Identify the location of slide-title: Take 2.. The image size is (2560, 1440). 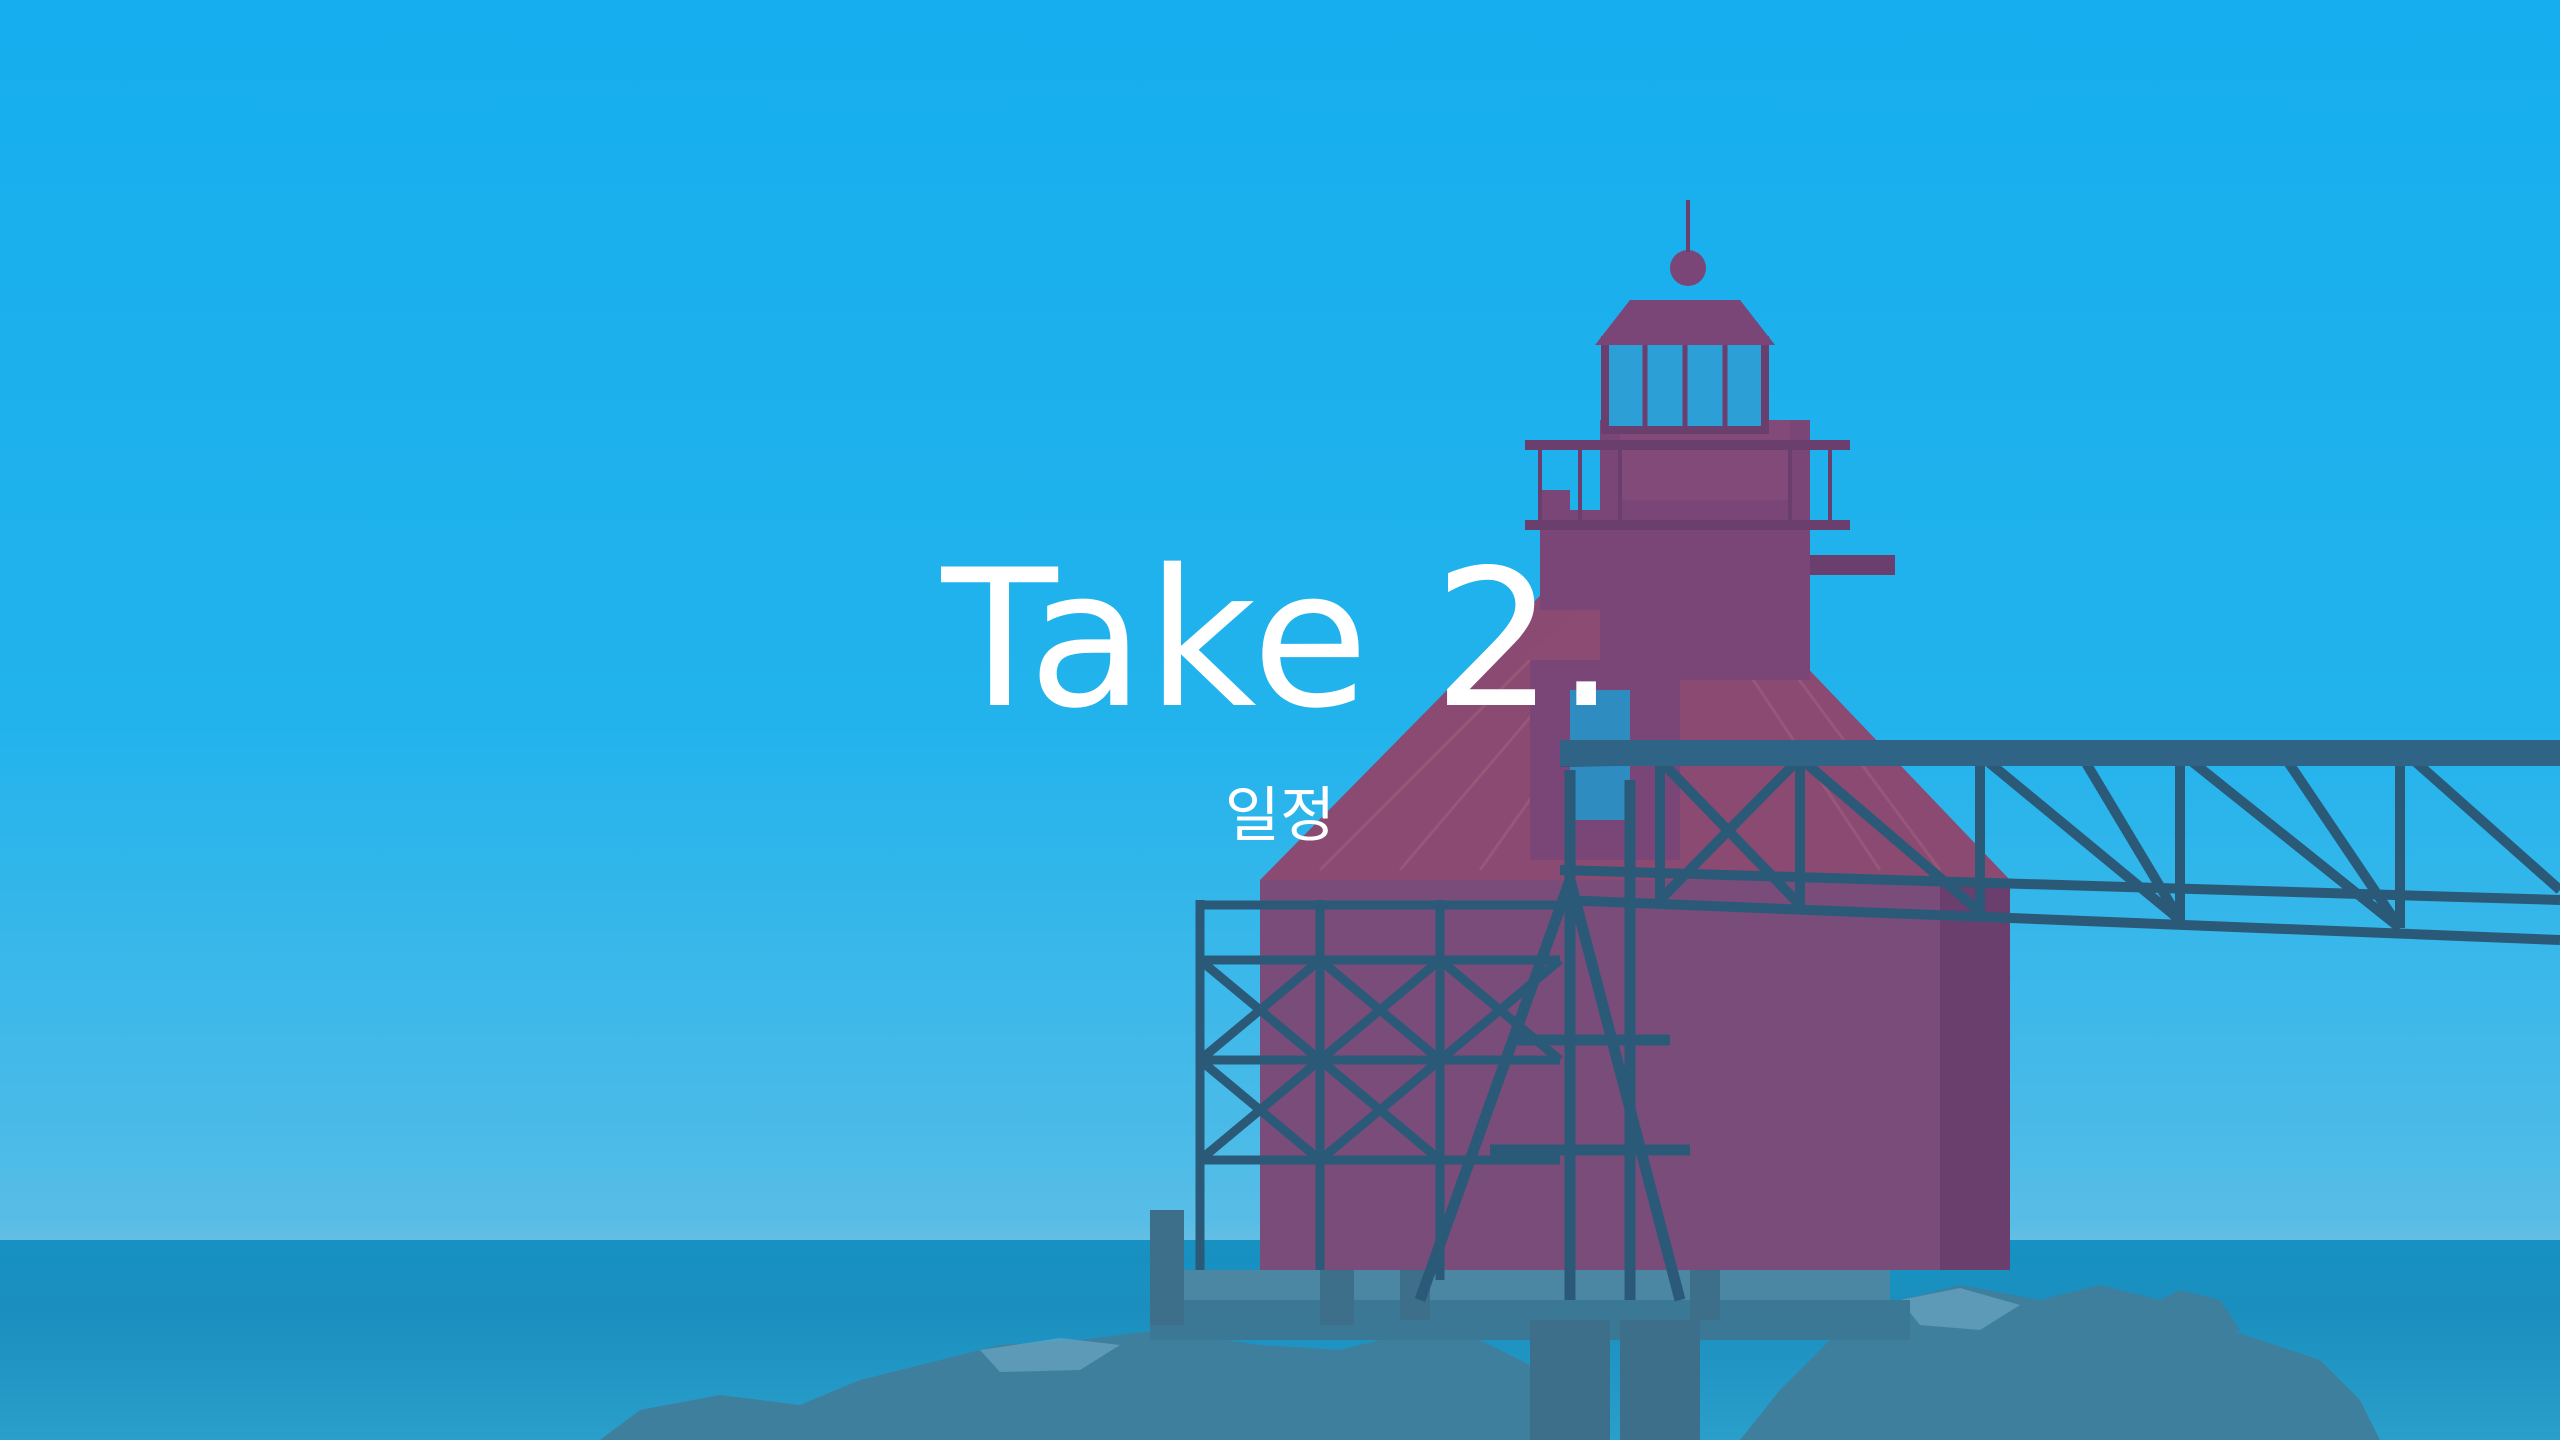
(1280, 639).